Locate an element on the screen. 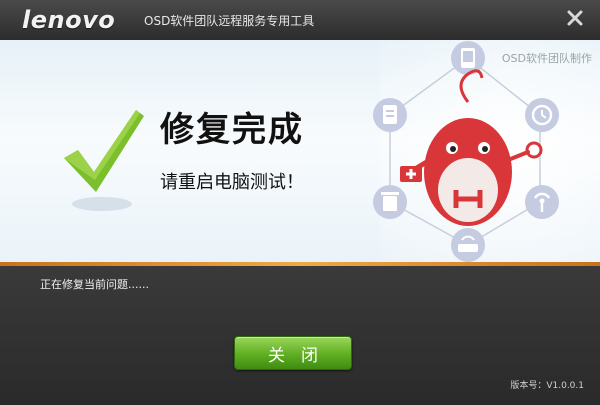 This screenshot has height=405, width=600. check-icon is located at coordinates (104, 160).